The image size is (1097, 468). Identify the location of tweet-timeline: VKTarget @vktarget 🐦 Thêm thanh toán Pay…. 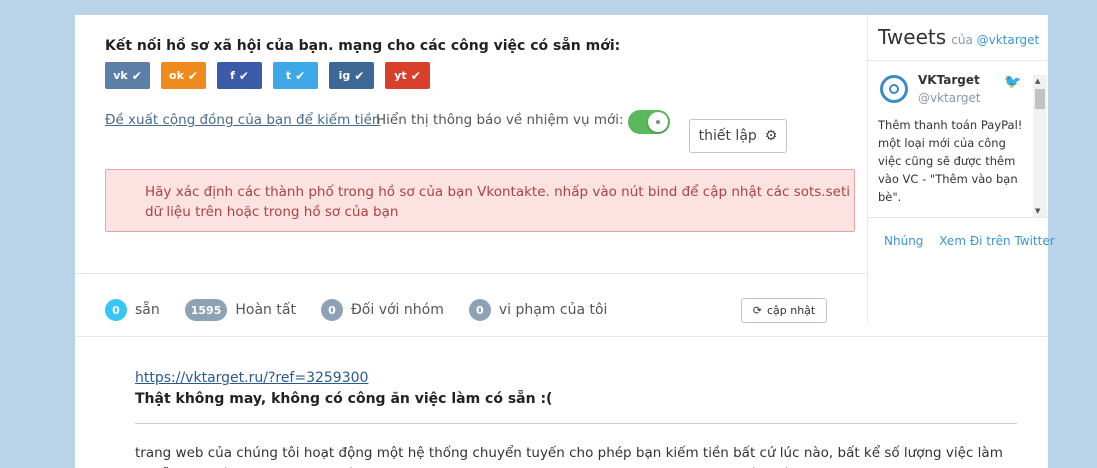
(958, 139).